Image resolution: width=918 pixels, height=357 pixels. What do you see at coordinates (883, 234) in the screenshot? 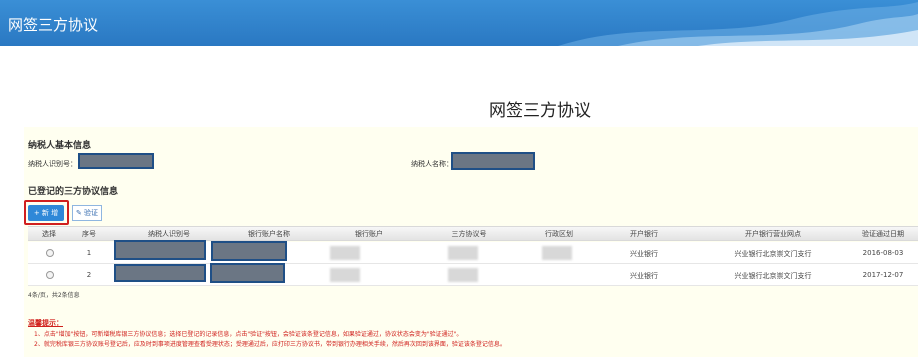
I see `col-verified-date: 验证通过日期` at bounding box center [883, 234].